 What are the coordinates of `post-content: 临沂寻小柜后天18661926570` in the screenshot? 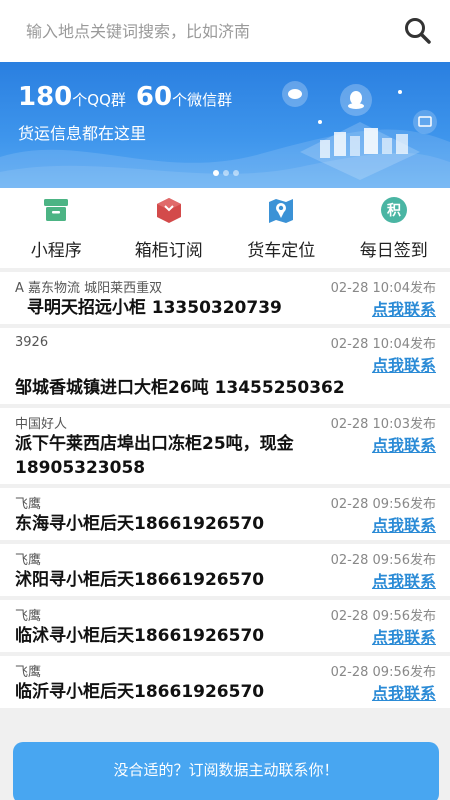 It's located at (140, 692).